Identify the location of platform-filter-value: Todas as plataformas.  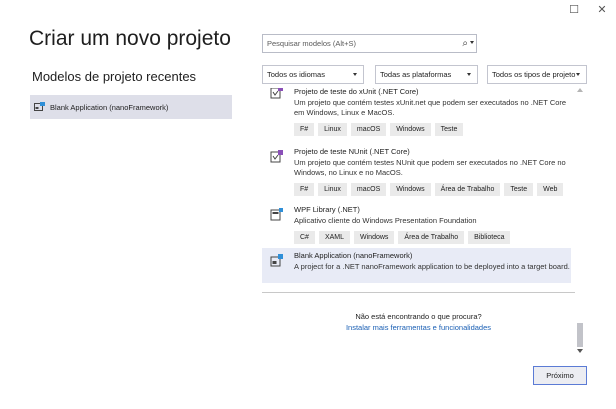
(416, 74).